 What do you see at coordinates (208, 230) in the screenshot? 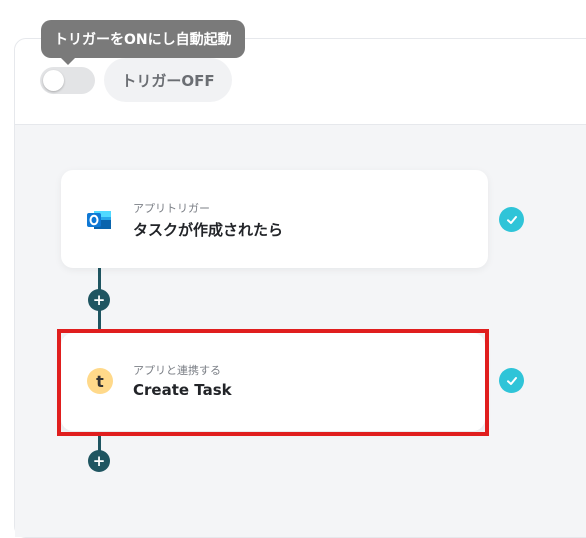
I see `step-title: タスクが作成されたら` at bounding box center [208, 230].